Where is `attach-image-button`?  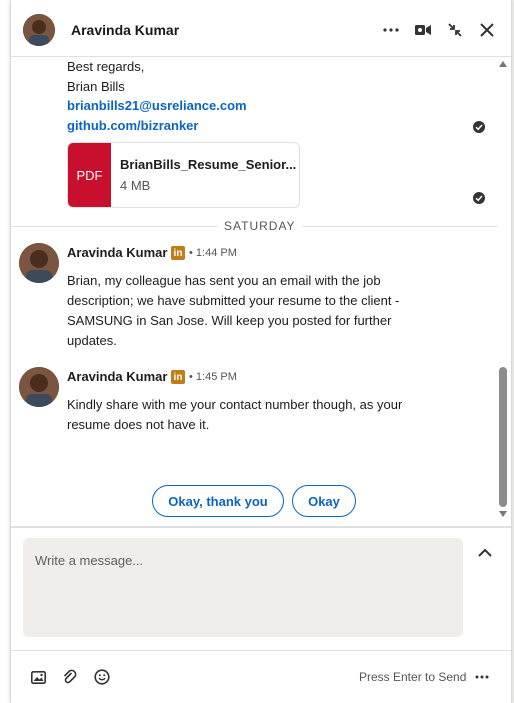 attach-image-button is located at coordinates (38, 677).